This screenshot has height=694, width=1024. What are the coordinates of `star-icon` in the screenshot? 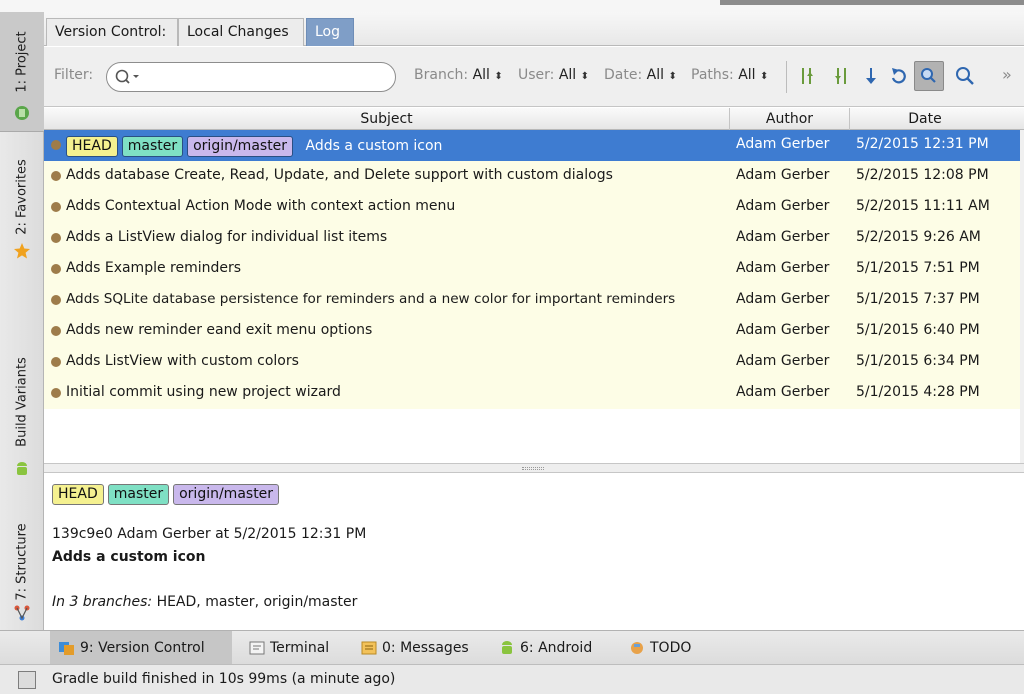 It's located at (22, 251).